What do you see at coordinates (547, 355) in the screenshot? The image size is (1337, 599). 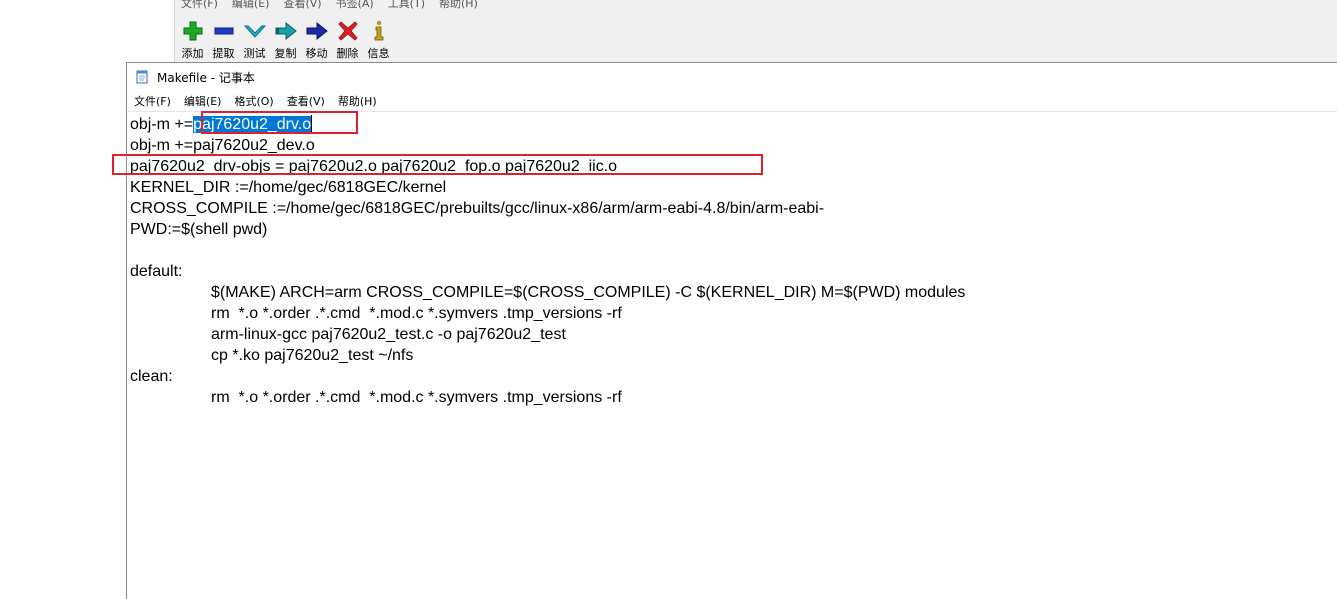 I see `text-line-12: cp *.ko paj7620u2_test ~/nfs` at bounding box center [547, 355].